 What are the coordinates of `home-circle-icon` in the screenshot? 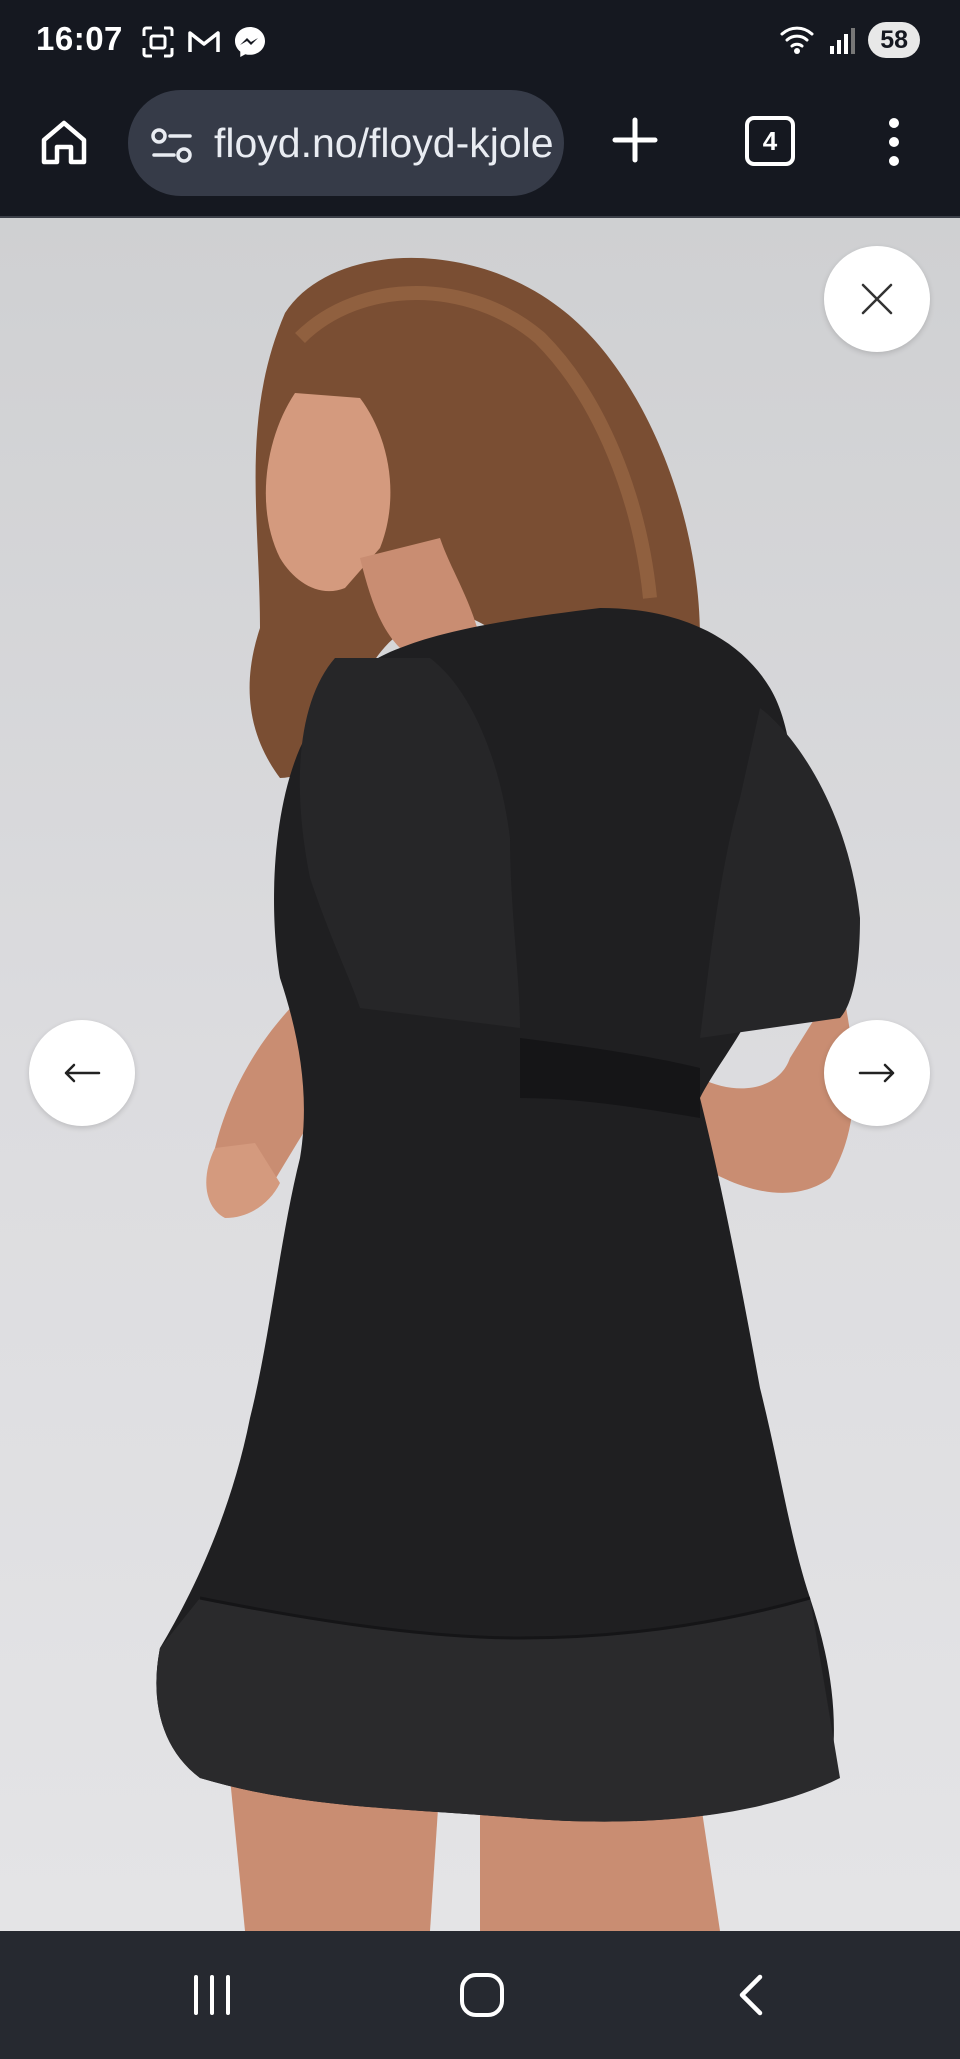 It's located at (482, 1995).